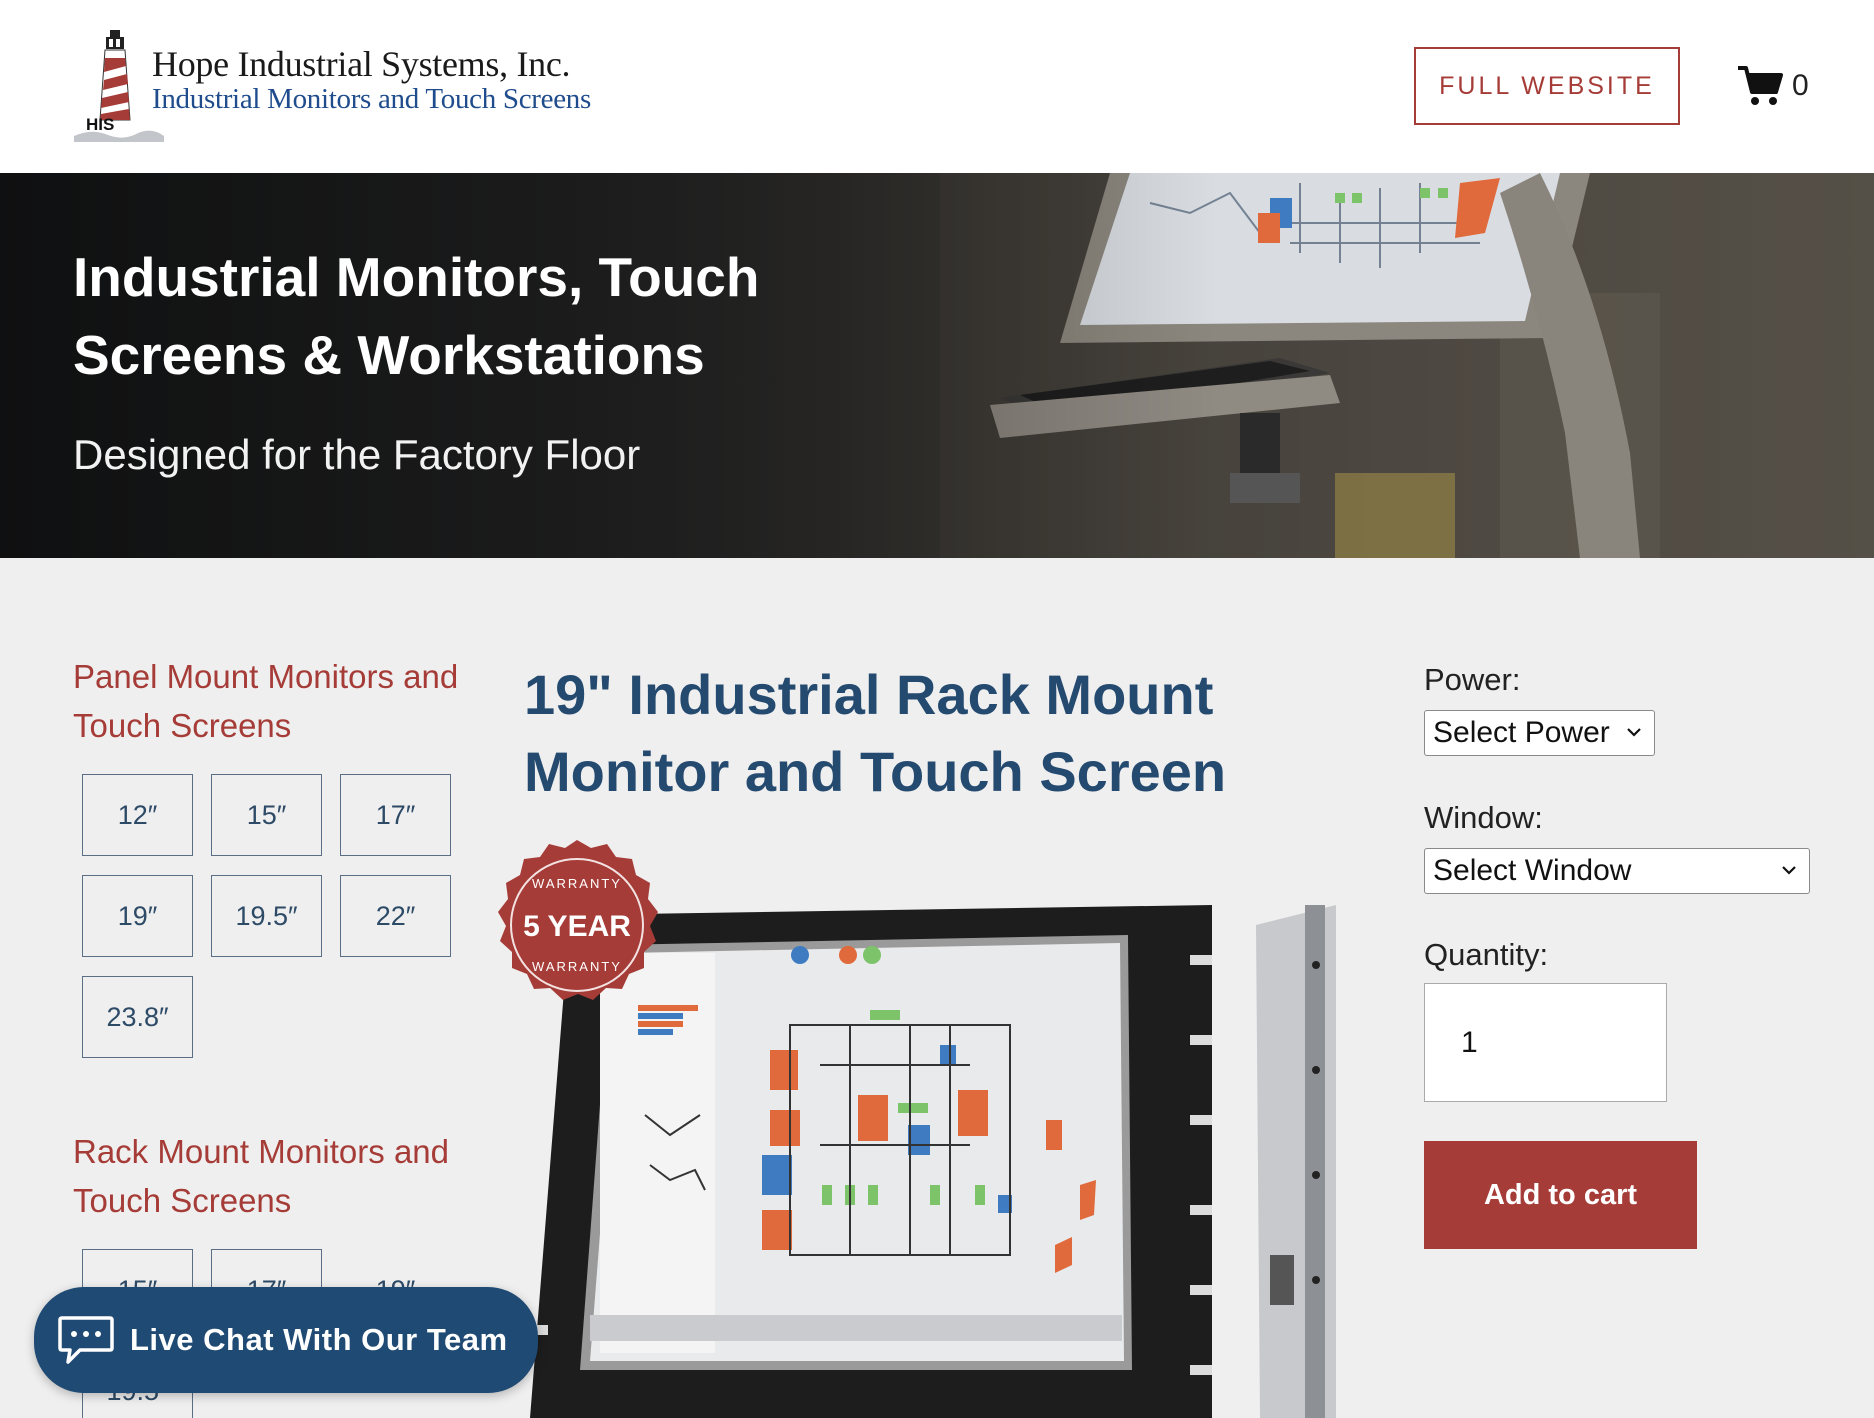 This screenshot has height=1418, width=1874. What do you see at coordinates (1483, 817) in the screenshot?
I see `window-label: Window:` at bounding box center [1483, 817].